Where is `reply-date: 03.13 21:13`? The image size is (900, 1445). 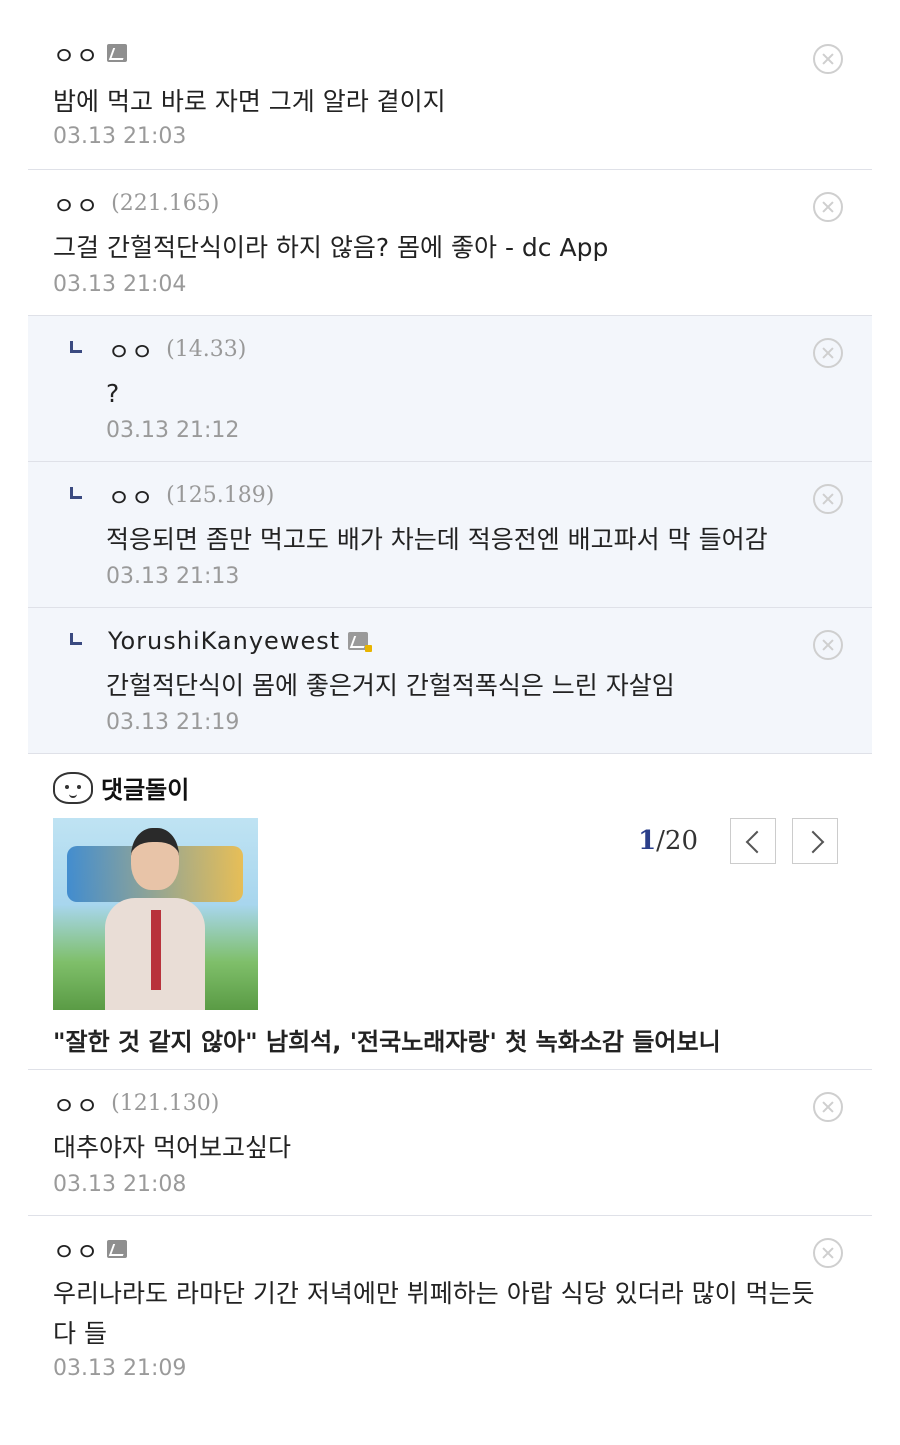
reply-date: 03.13 21:13 is located at coordinates (173, 576).